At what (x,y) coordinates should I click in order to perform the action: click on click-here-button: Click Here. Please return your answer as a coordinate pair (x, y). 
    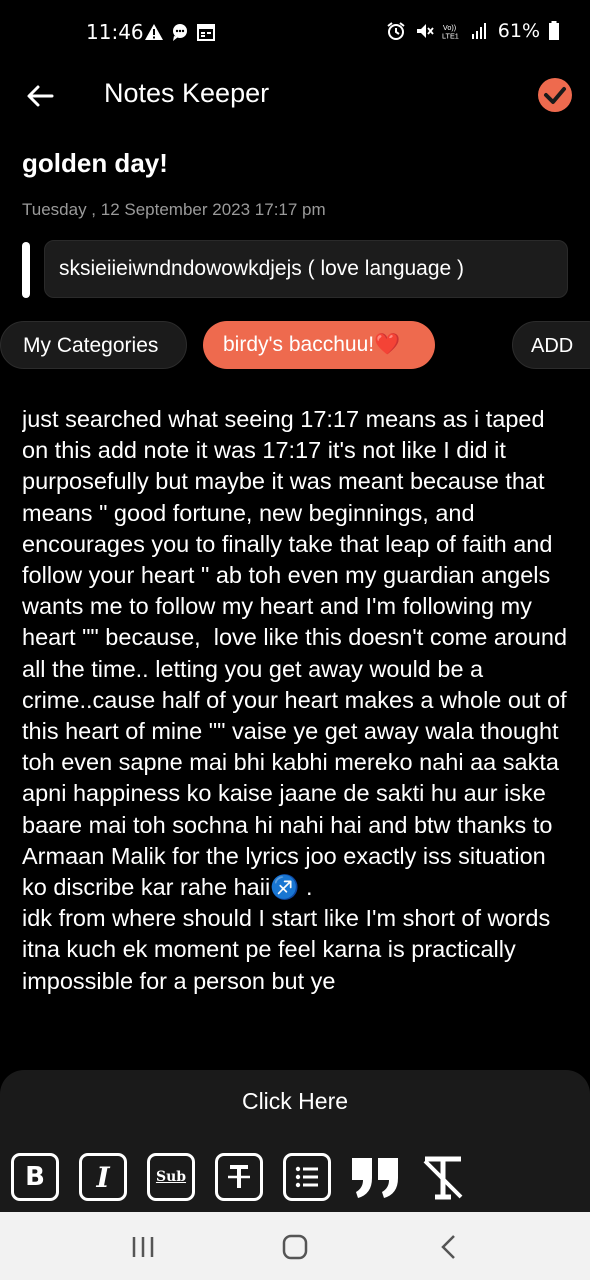
    Looking at the image, I should click on (295, 1101).